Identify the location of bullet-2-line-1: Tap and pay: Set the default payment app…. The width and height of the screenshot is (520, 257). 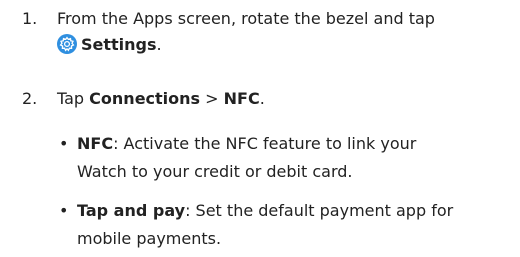
(292, 211).